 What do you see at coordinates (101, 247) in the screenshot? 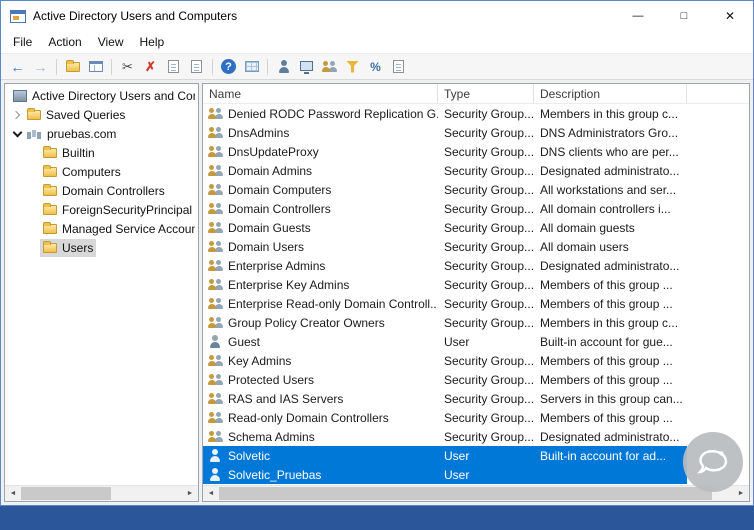
I see `tree-item-users: Users` at bounding box center [101, 247].